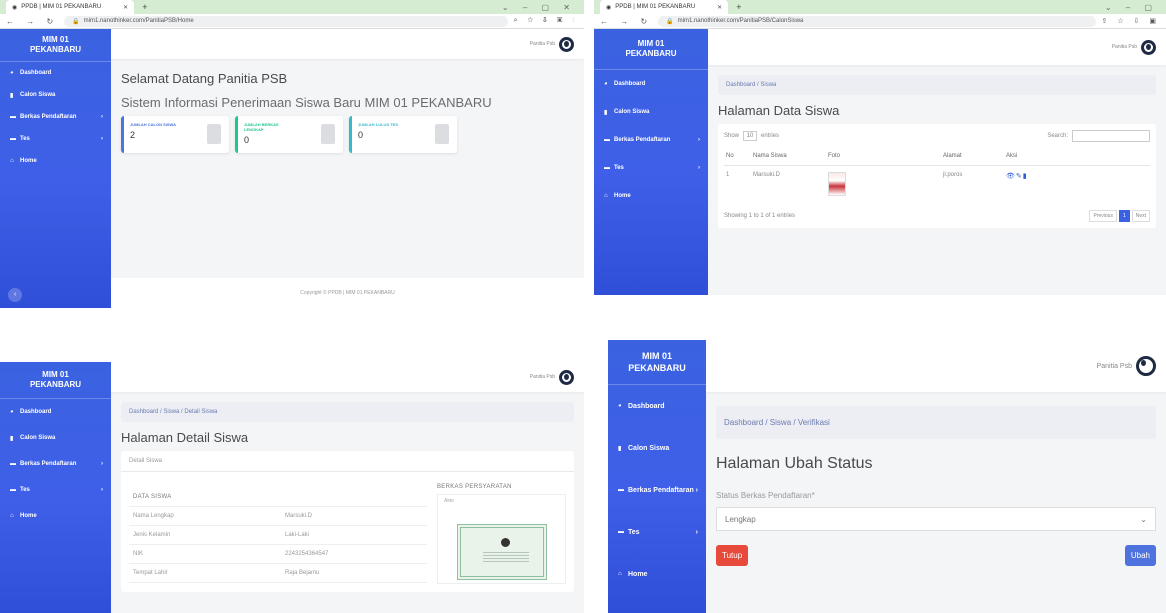 This screenshot has height=613, width=1166. What do you see at coordinates (185, 437) in the screenshot?
I see `page-title: Halaman Detail Siswa` at bounding box center [185, 437].